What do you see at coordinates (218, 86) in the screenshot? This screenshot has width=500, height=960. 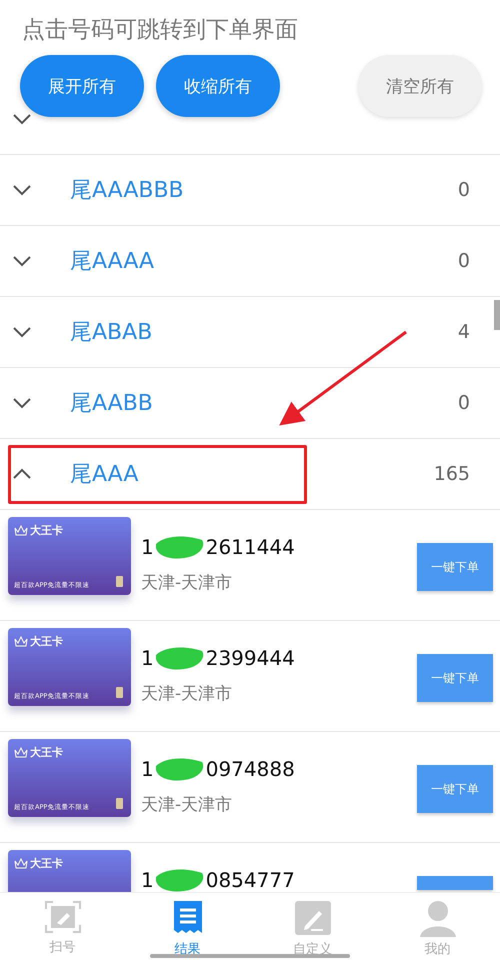 I see `toggle-all-button: 收缩所有` at bounding box center [218, 86].